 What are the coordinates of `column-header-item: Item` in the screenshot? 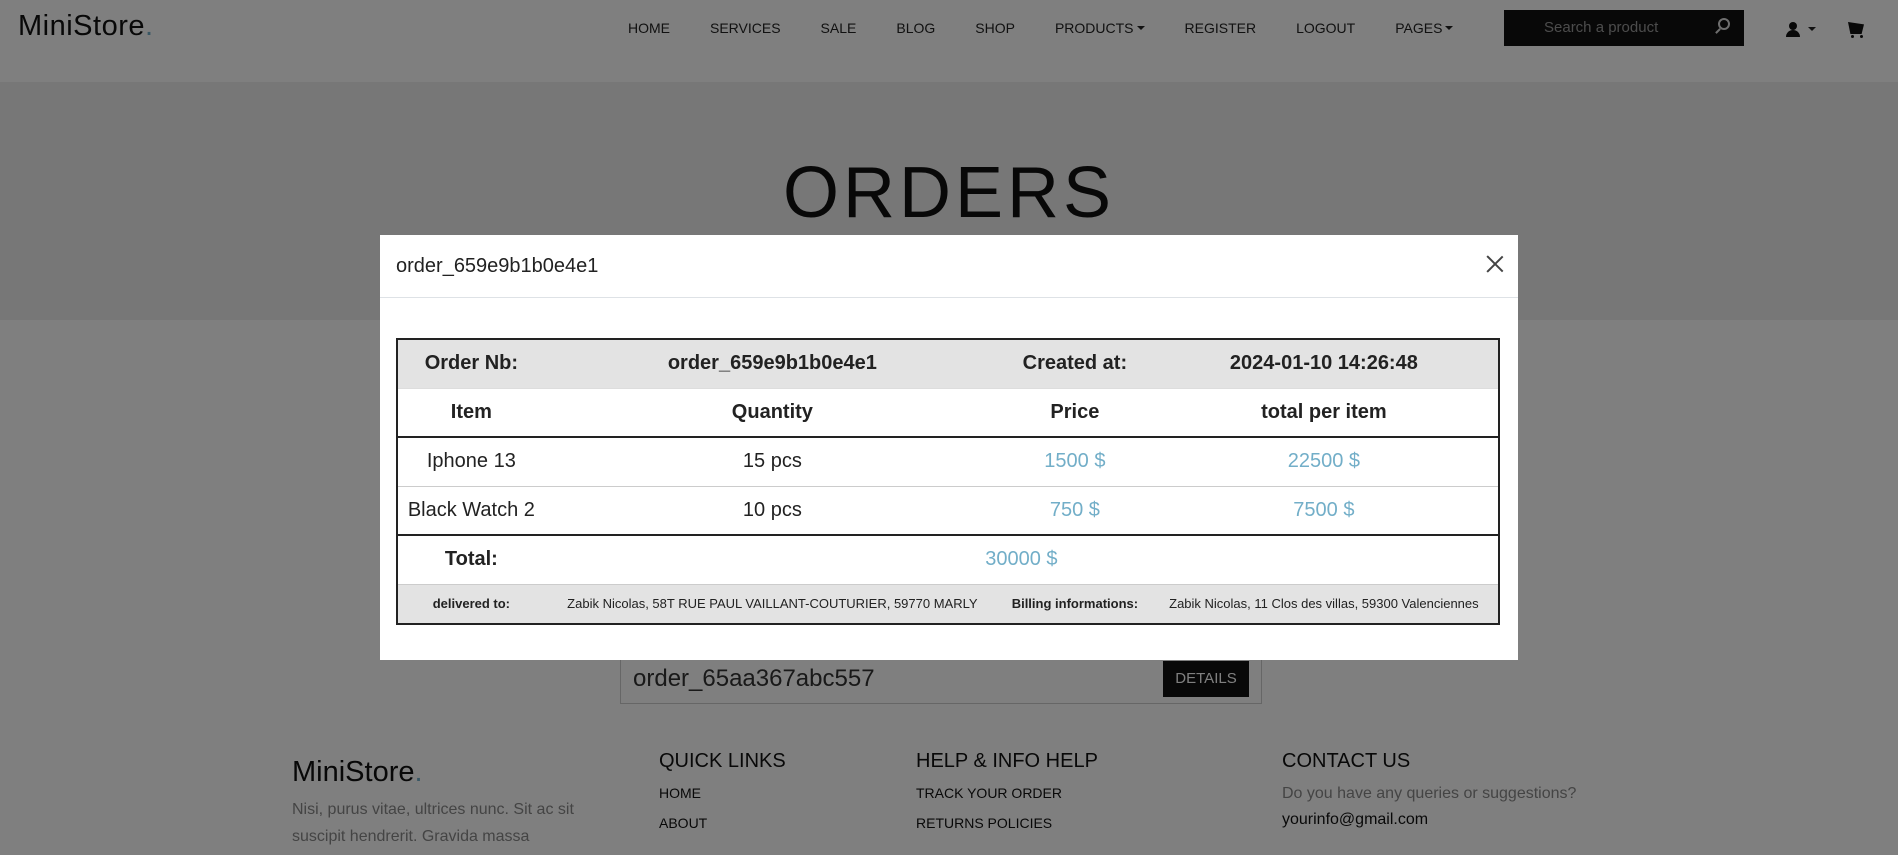 It's located at (471, 412).